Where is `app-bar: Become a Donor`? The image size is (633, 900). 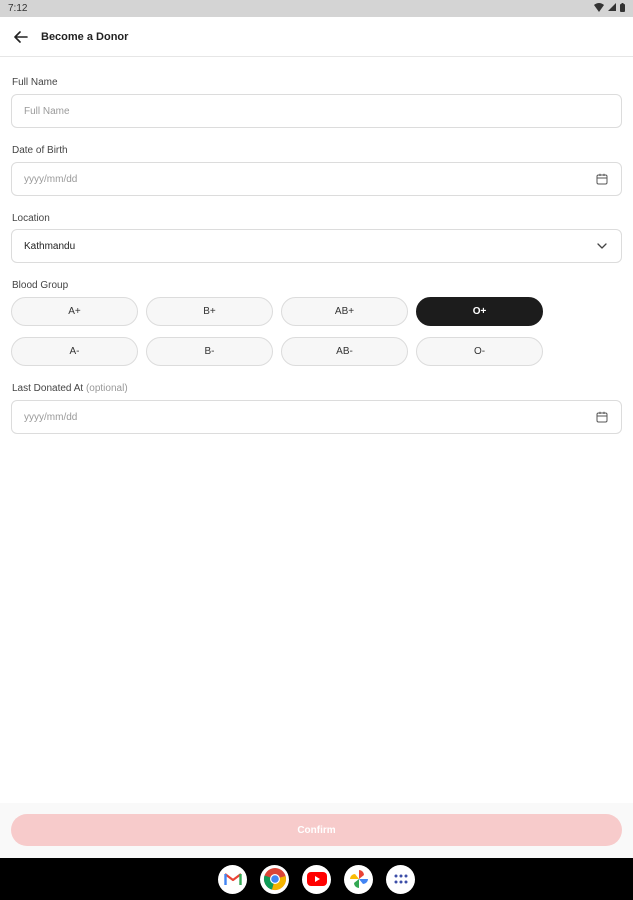
app-bar: Become a Donor is located at coordinates (316, 37).